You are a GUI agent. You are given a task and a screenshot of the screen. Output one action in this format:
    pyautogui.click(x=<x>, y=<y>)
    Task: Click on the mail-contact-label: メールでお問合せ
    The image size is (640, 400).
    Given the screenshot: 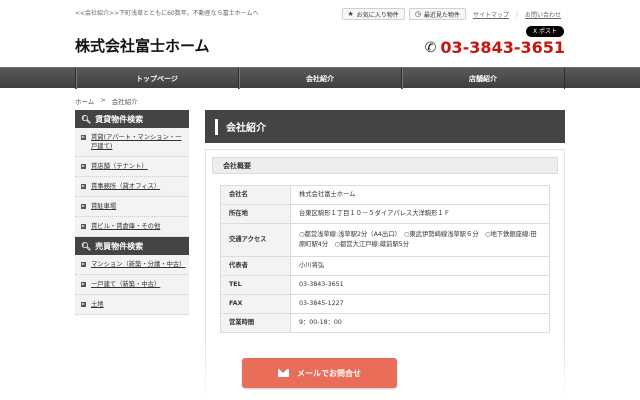 What is the action you would take?
    pyautogui.click(x=329, y=373)
    